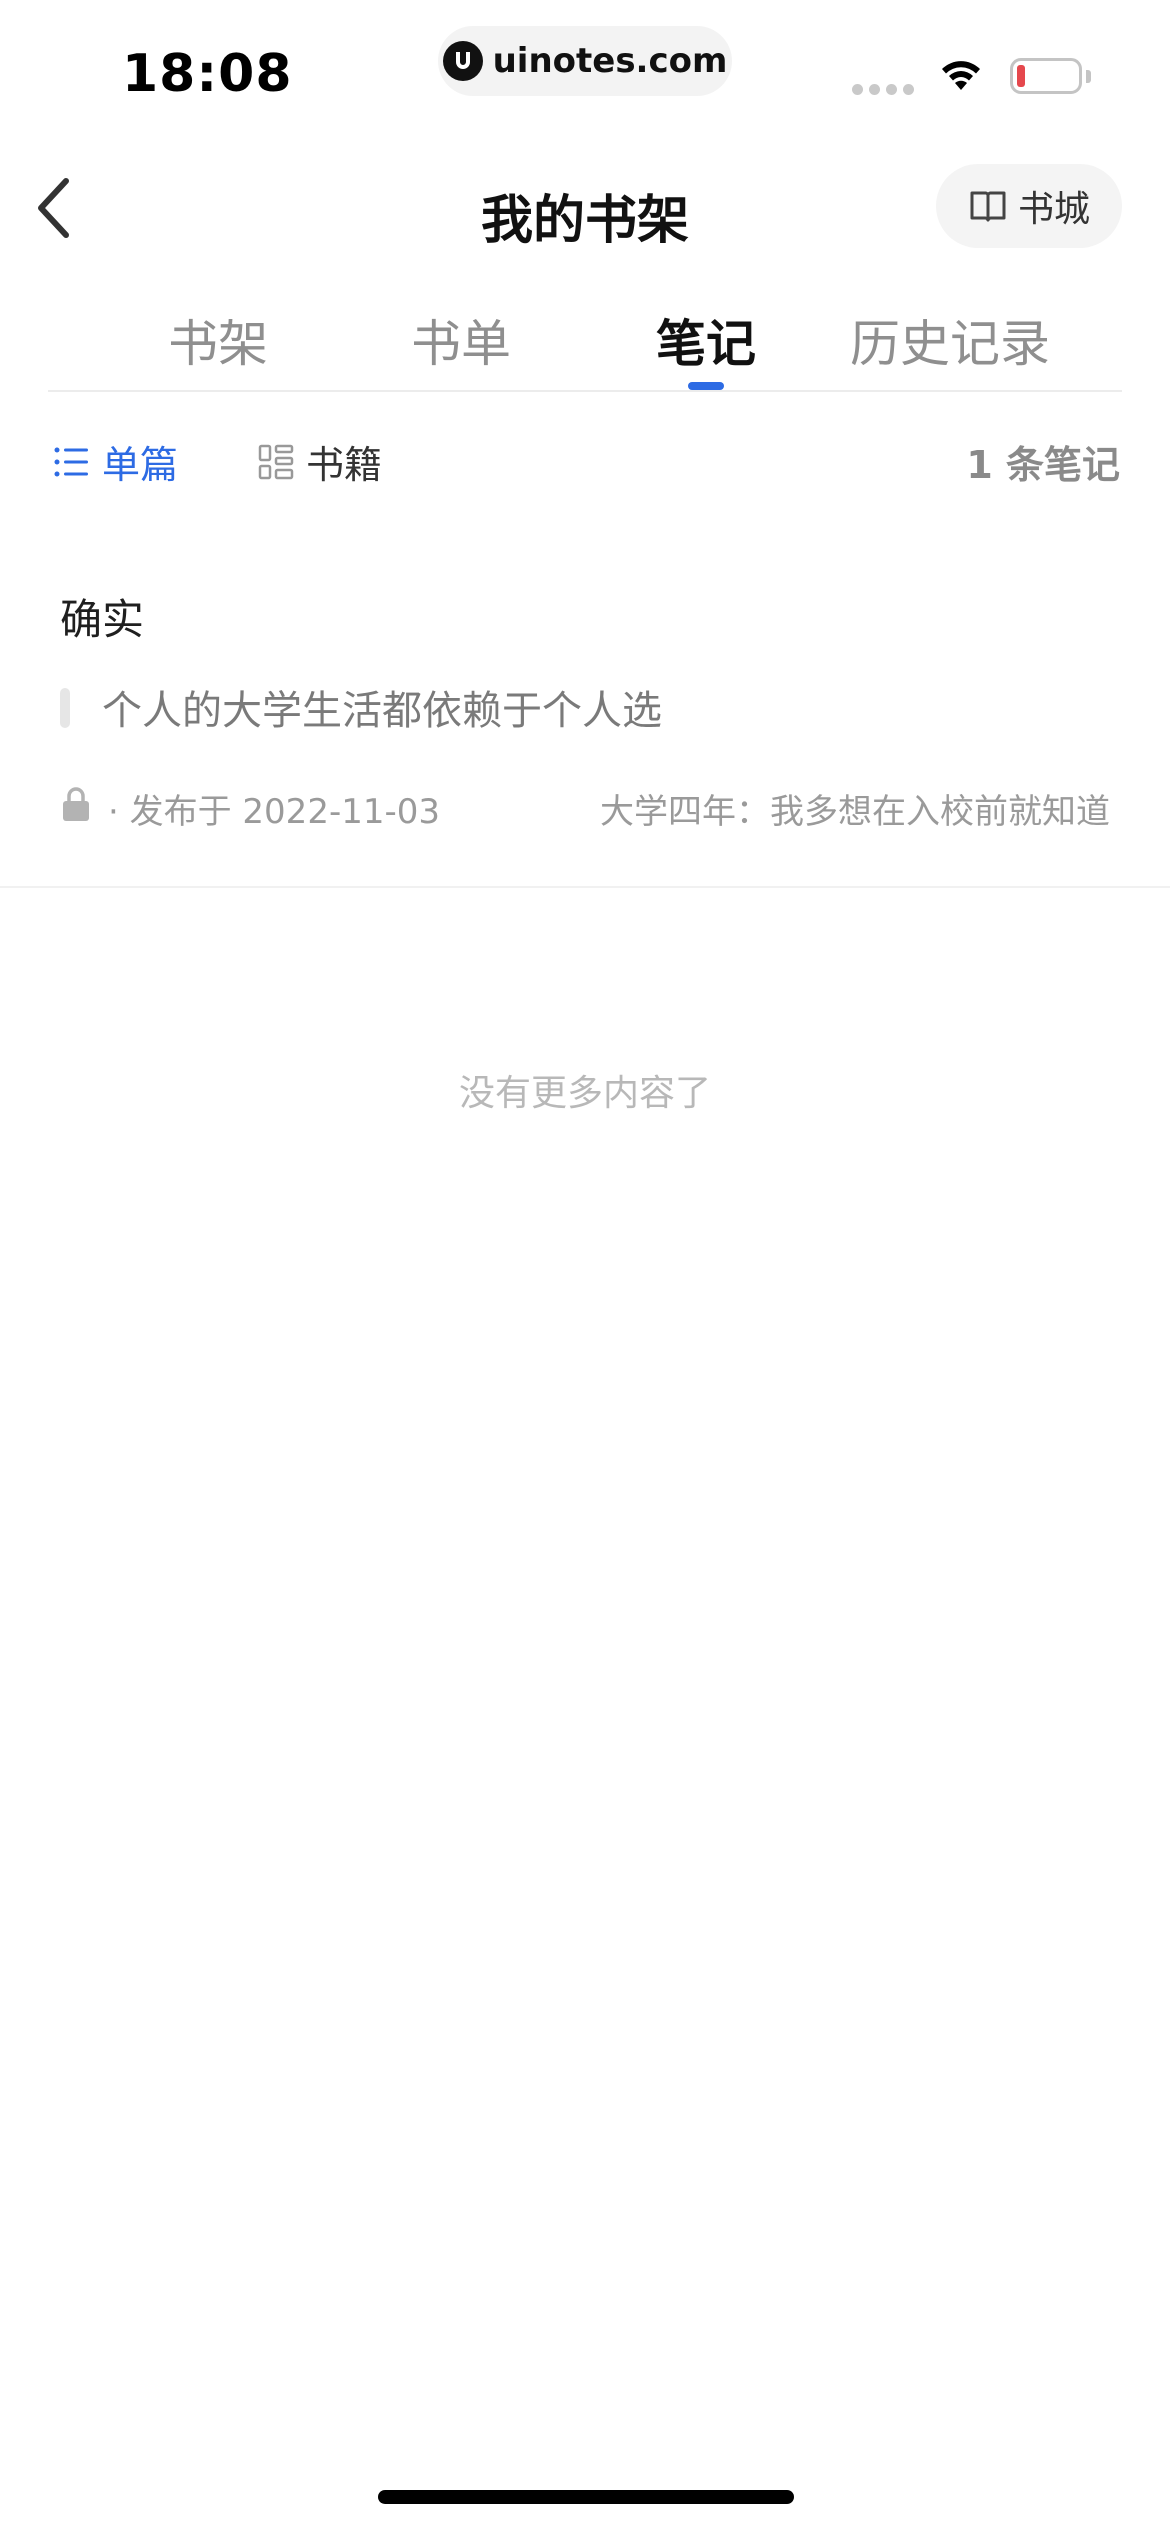 This screenshot has height=2532, width=1170. I want to click on mode-single-button: 单篇, so click(116, 461).